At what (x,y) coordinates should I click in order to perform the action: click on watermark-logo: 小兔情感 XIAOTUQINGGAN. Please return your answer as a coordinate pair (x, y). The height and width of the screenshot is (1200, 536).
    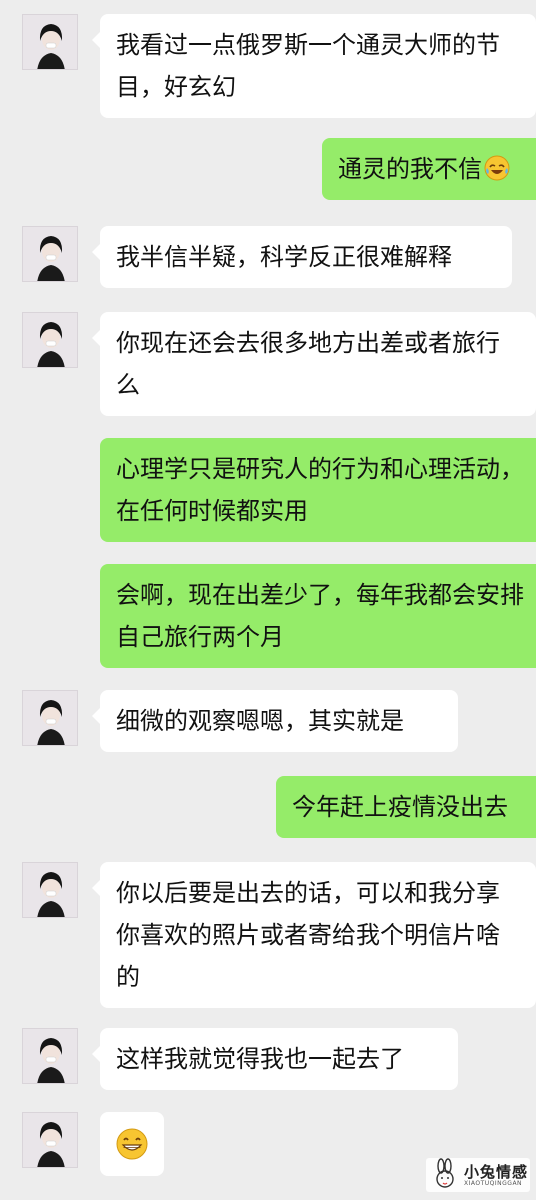
    Looking at the image, I should click on (478, 1175).